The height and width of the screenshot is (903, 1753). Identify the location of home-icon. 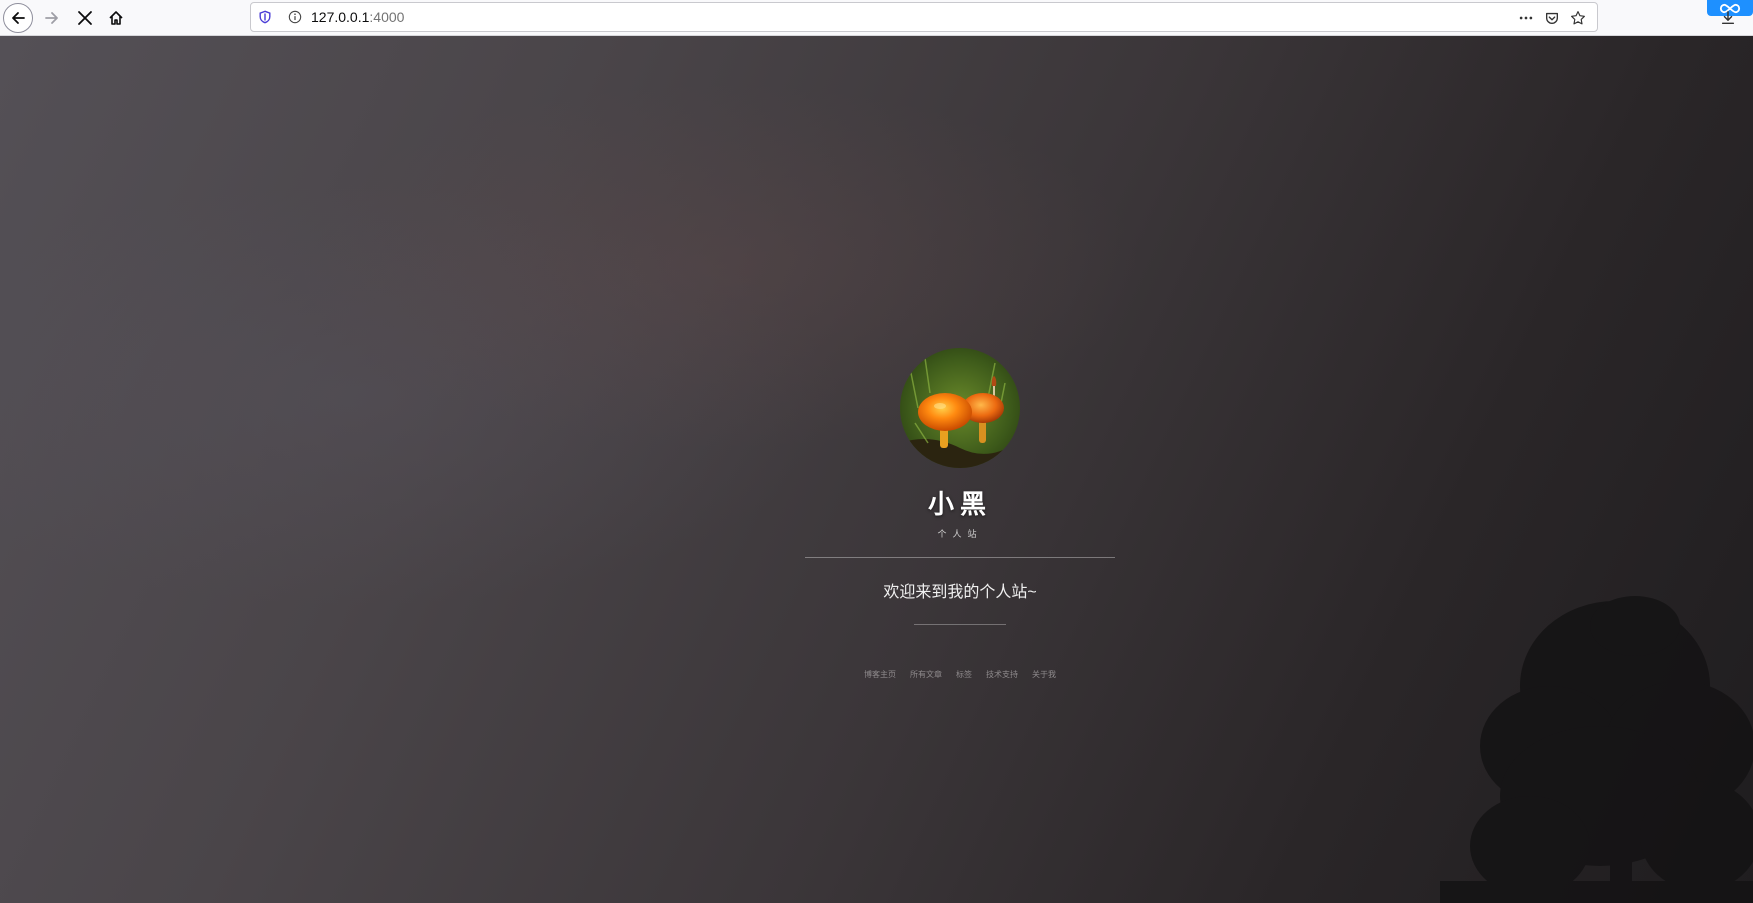
(116, 18).